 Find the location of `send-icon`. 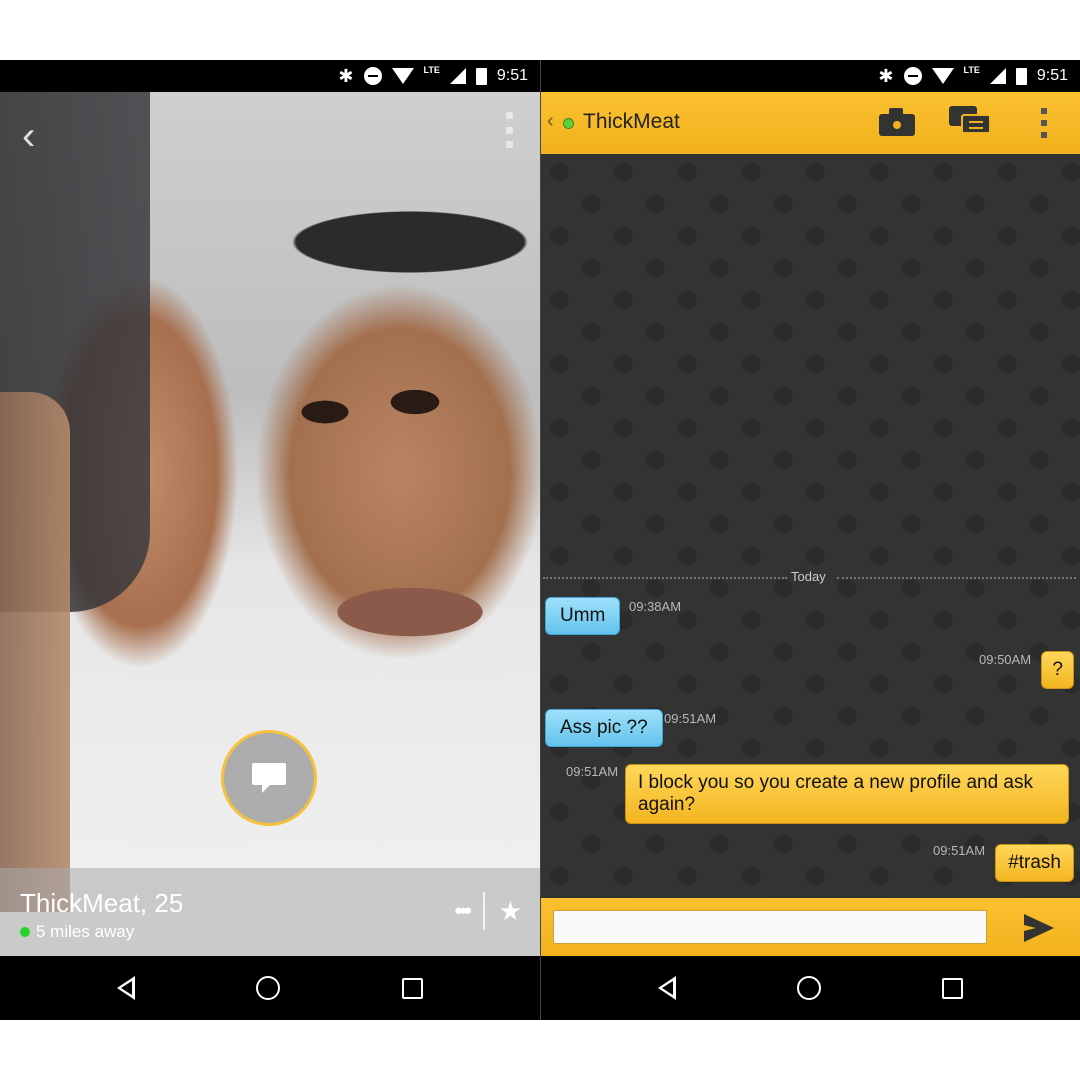

send-icon is located at coordinates (1039, 928).